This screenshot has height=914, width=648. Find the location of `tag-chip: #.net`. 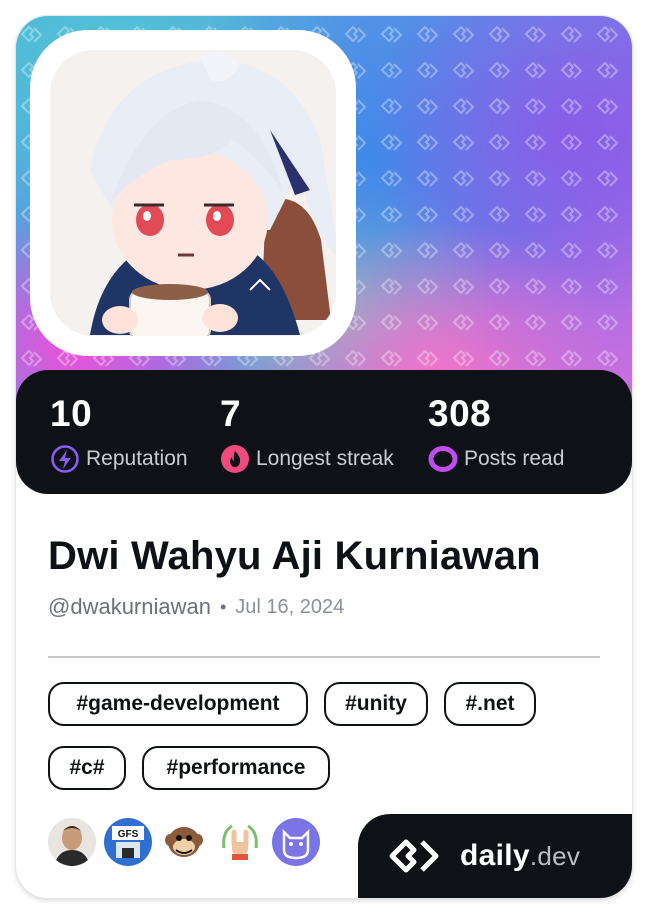

tag-chip: #.net is located at coordinates (490, 704).